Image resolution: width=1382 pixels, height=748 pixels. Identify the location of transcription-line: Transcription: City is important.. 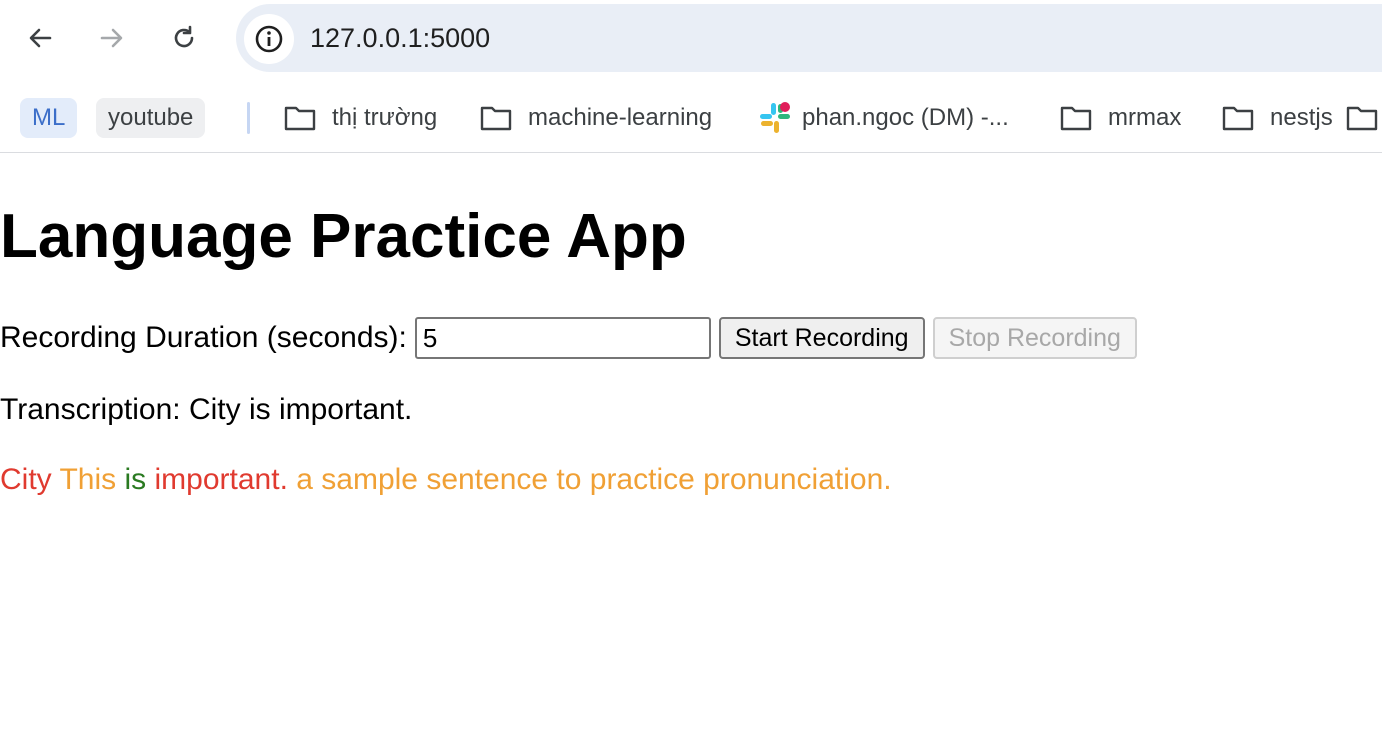
(206, 410).